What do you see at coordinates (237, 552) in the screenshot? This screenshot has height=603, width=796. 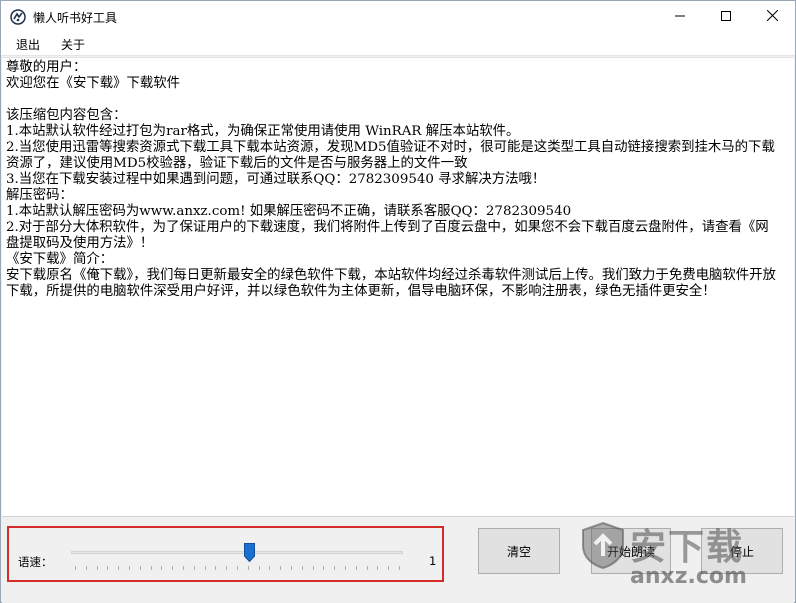 I see `slider-track` at bounding box center [237, 552].